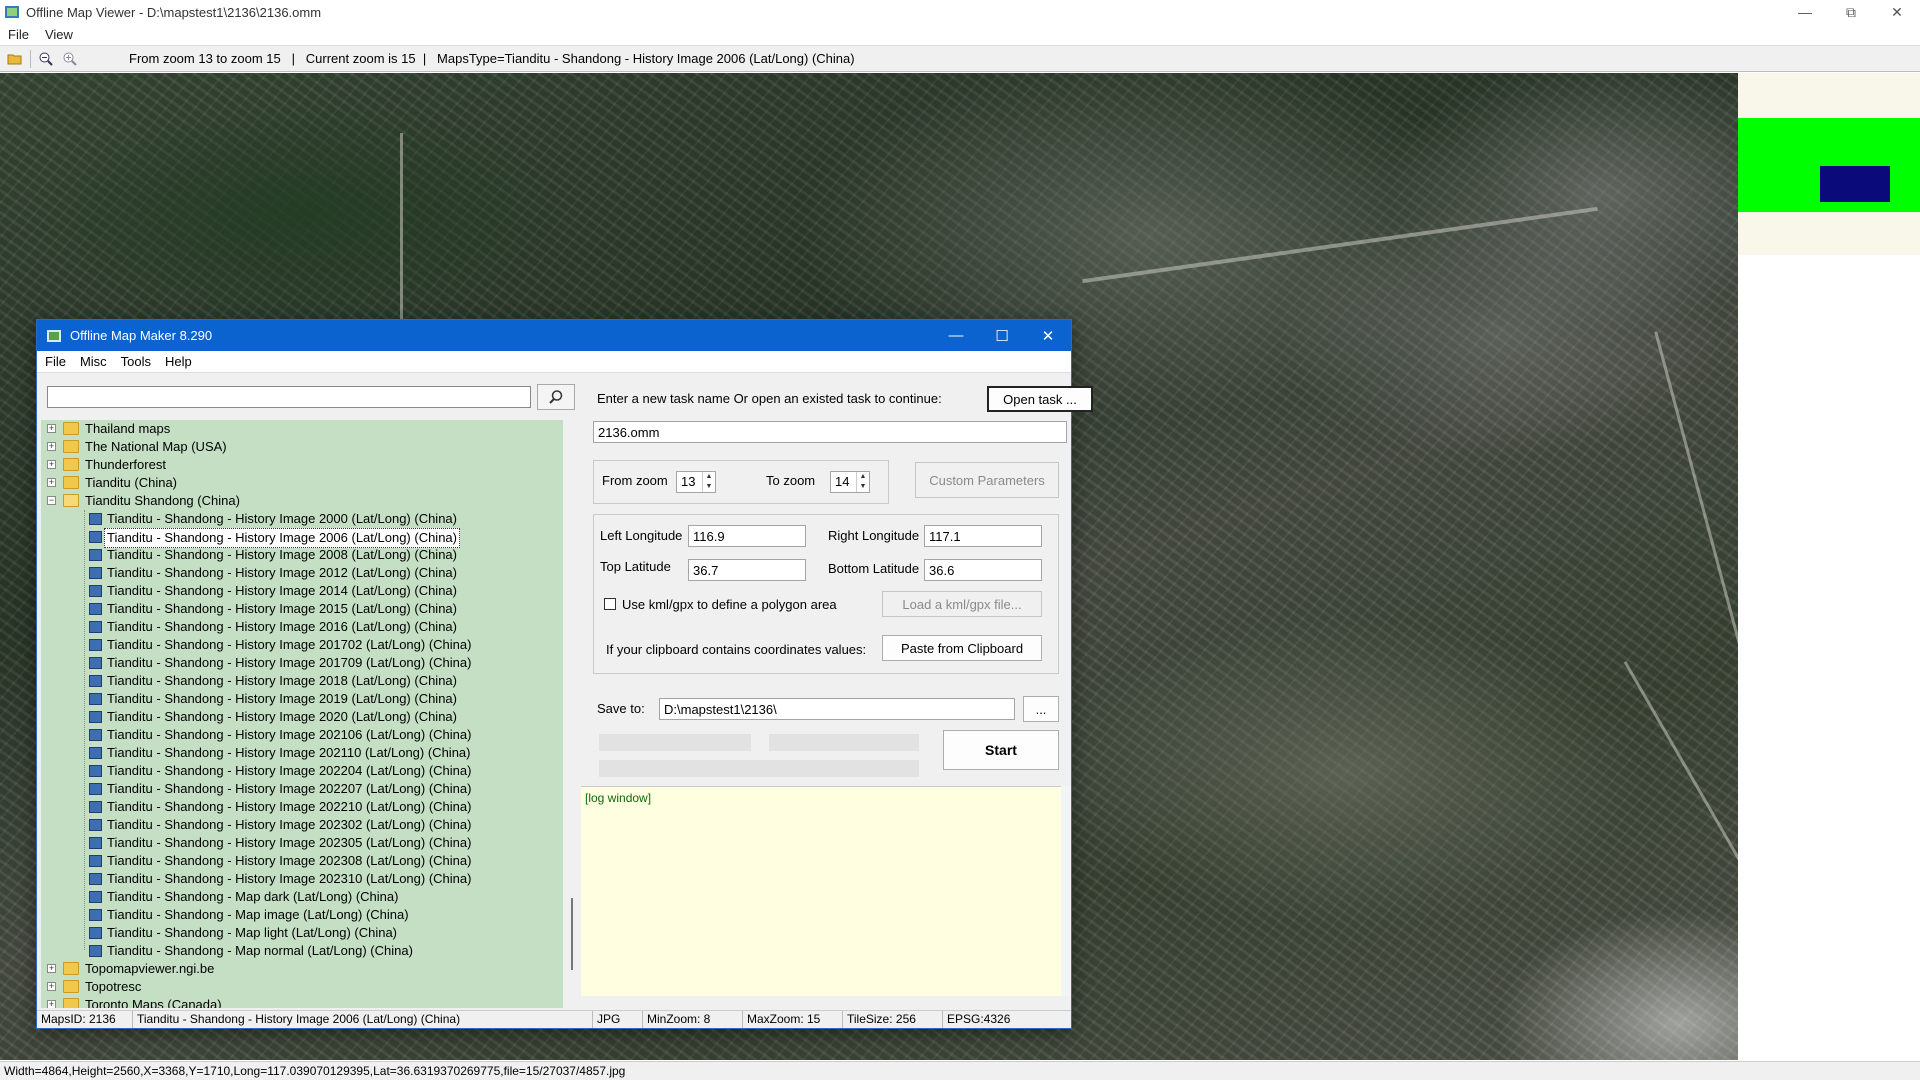  What do you see at coordinates (302, 483) in the screenshot?
I see `tree-folder-item: + Tianditu (China)` at bounding box center [302, 483].